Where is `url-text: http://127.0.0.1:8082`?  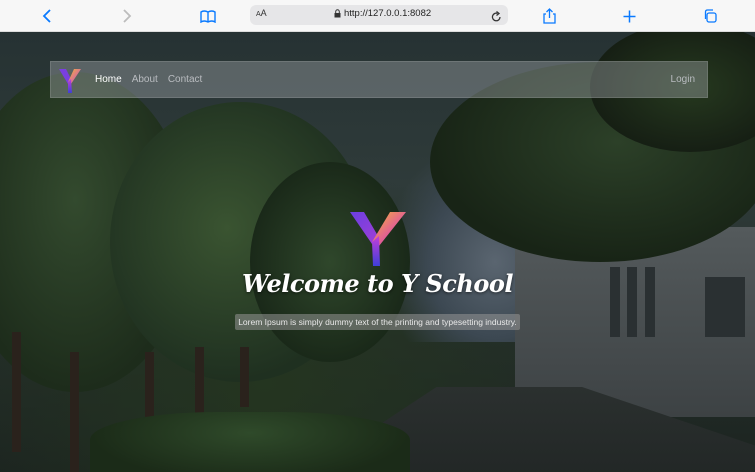 url-text: http://127.0.0.1:8082 is located at coordinates (388, 13).